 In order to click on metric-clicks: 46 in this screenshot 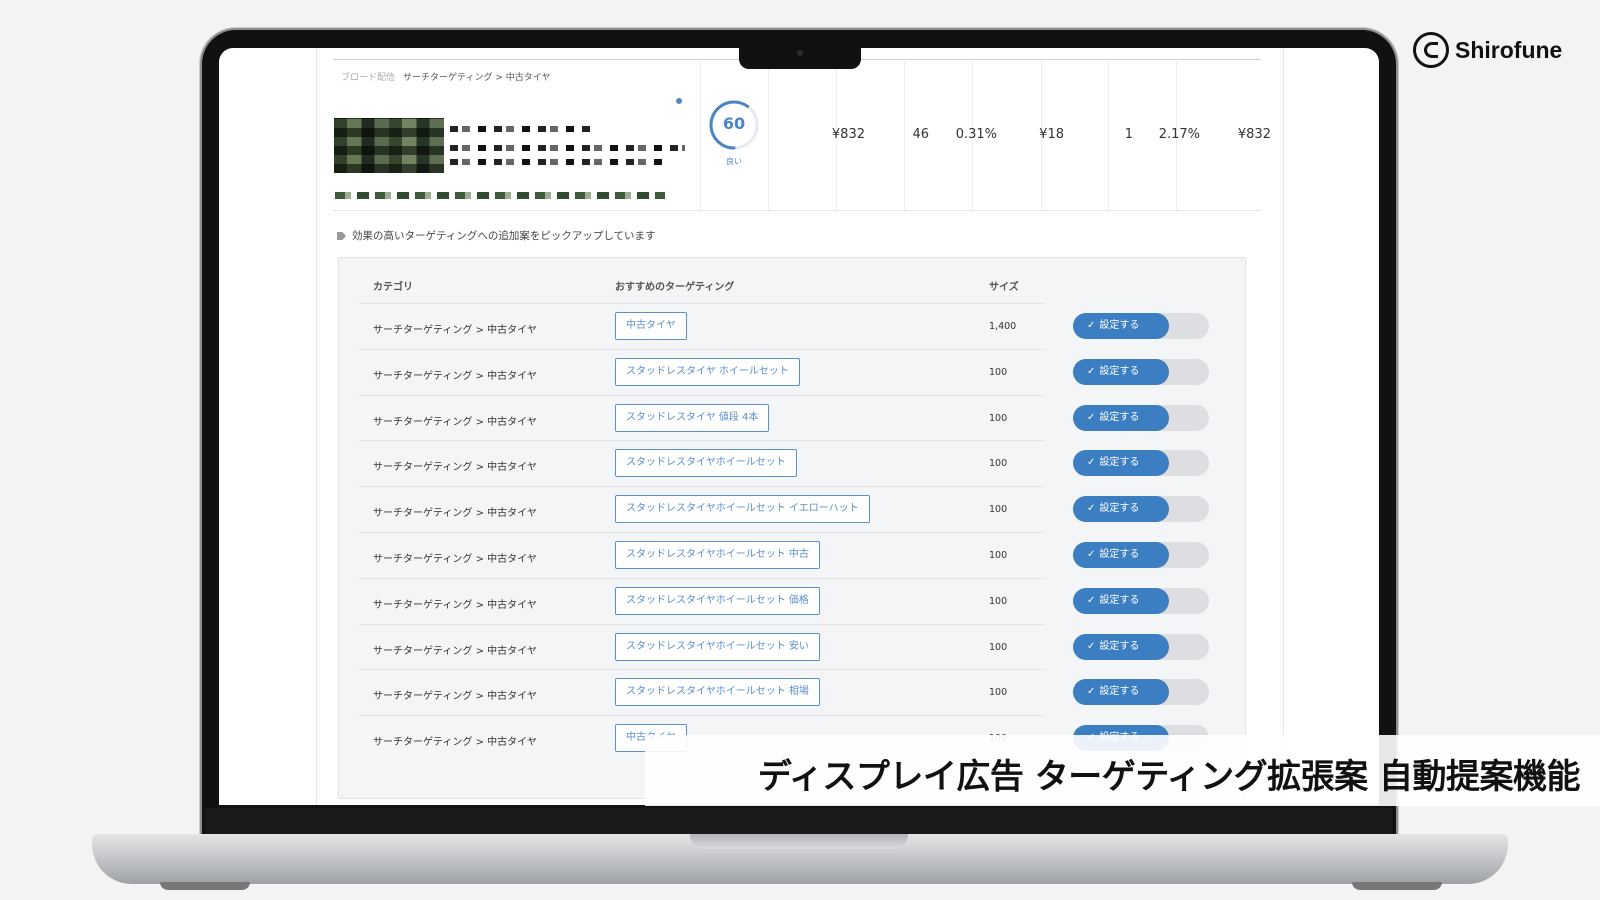, I will do `click(920, 134)`.